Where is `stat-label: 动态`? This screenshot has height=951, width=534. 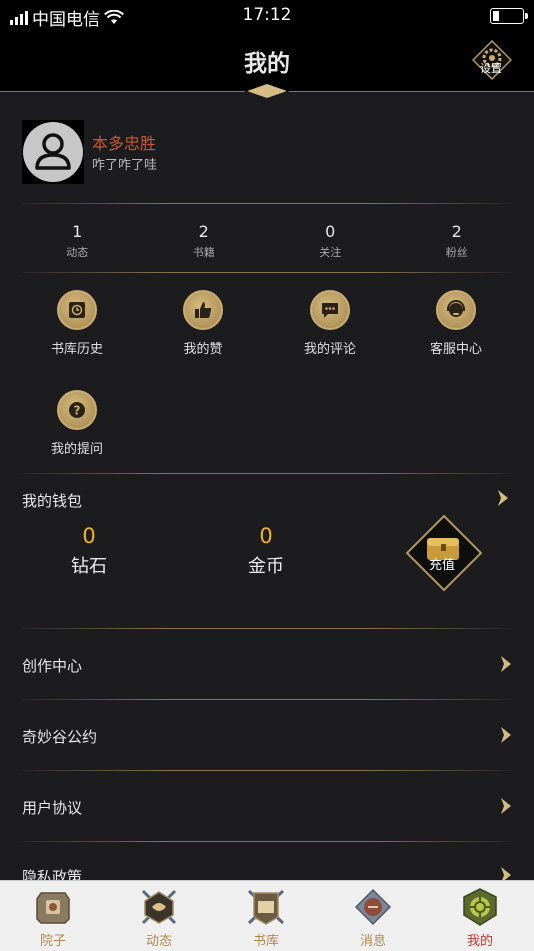
stat-label: 动态 is located at coordinates (77, 252).